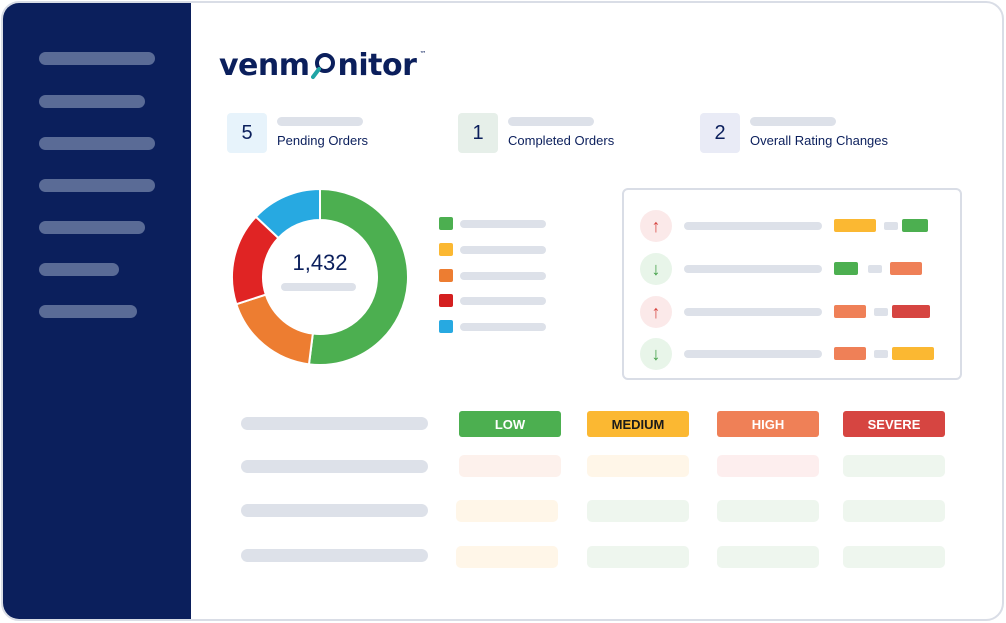 The height and width of the screenshot is (623, 1006). I want to click on stat-pending-orders: 5 Pending Orders, so click(307, 133).